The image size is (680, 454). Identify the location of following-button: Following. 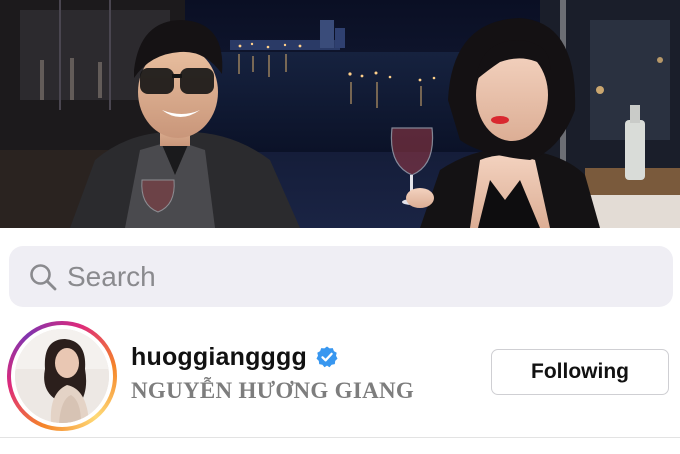
(580, 372).